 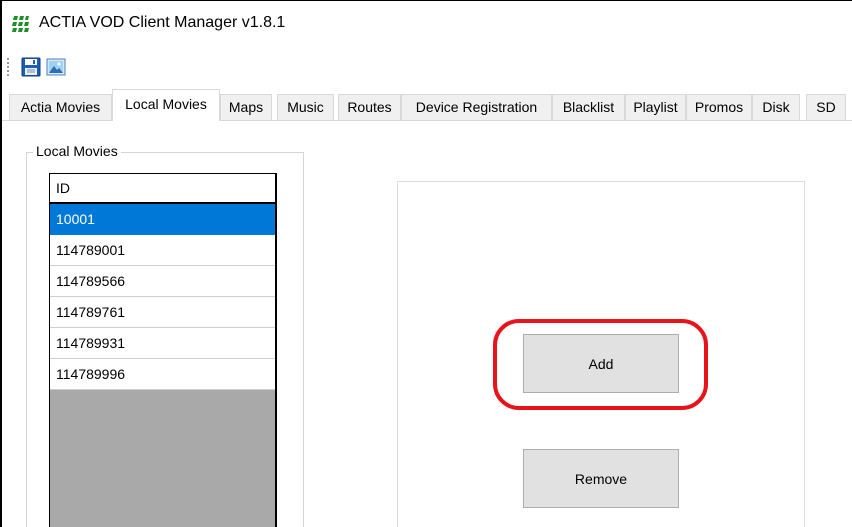 What do you see at coordinates (776, 107) in the screenshot?
I see `tab-disk: Disk` at bounding box center [776, 107].